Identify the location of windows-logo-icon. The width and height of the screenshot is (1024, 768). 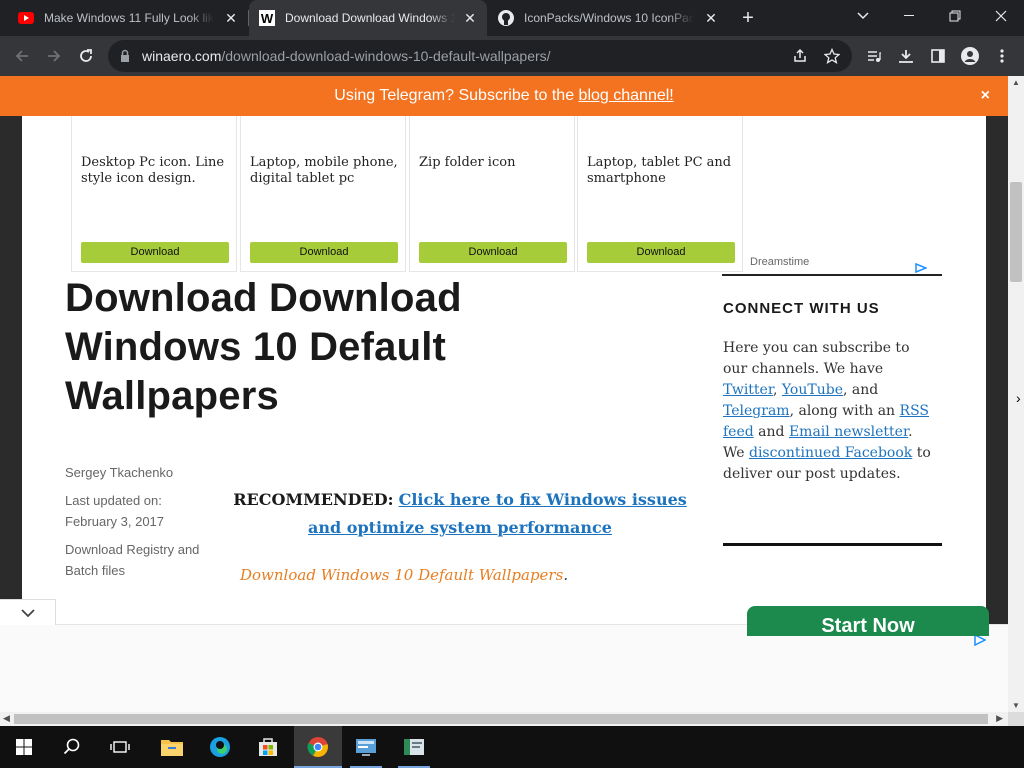
(24, 747).